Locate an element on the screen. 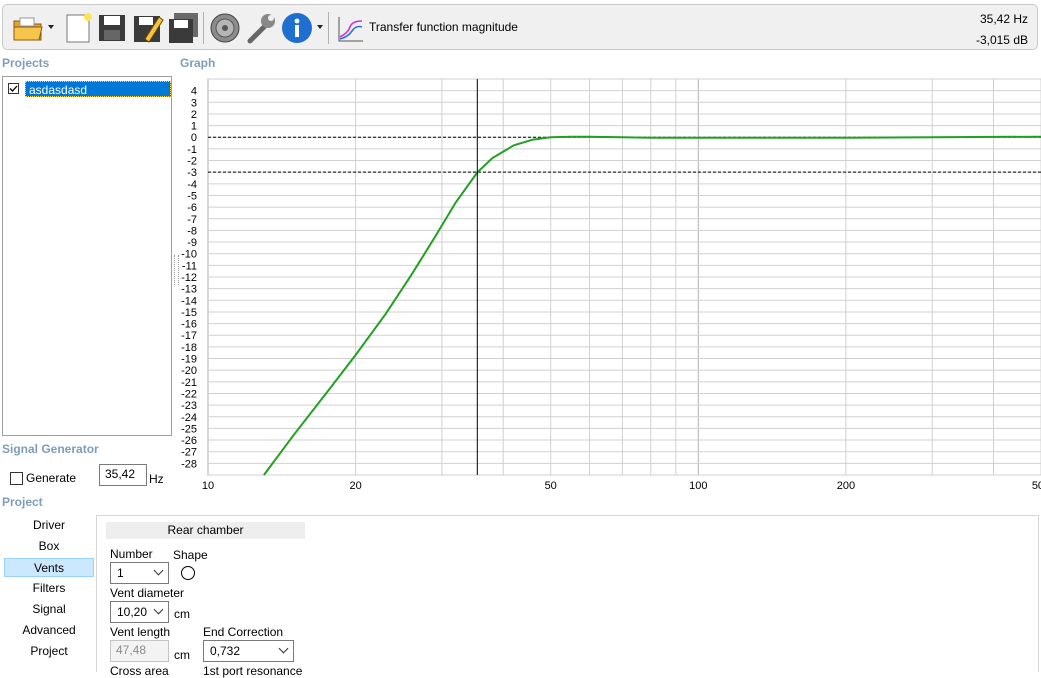 Image resolution: width=1041 pixels, height=678 pixels. x-tick-label: 10 is located at coordinates (208, 486).